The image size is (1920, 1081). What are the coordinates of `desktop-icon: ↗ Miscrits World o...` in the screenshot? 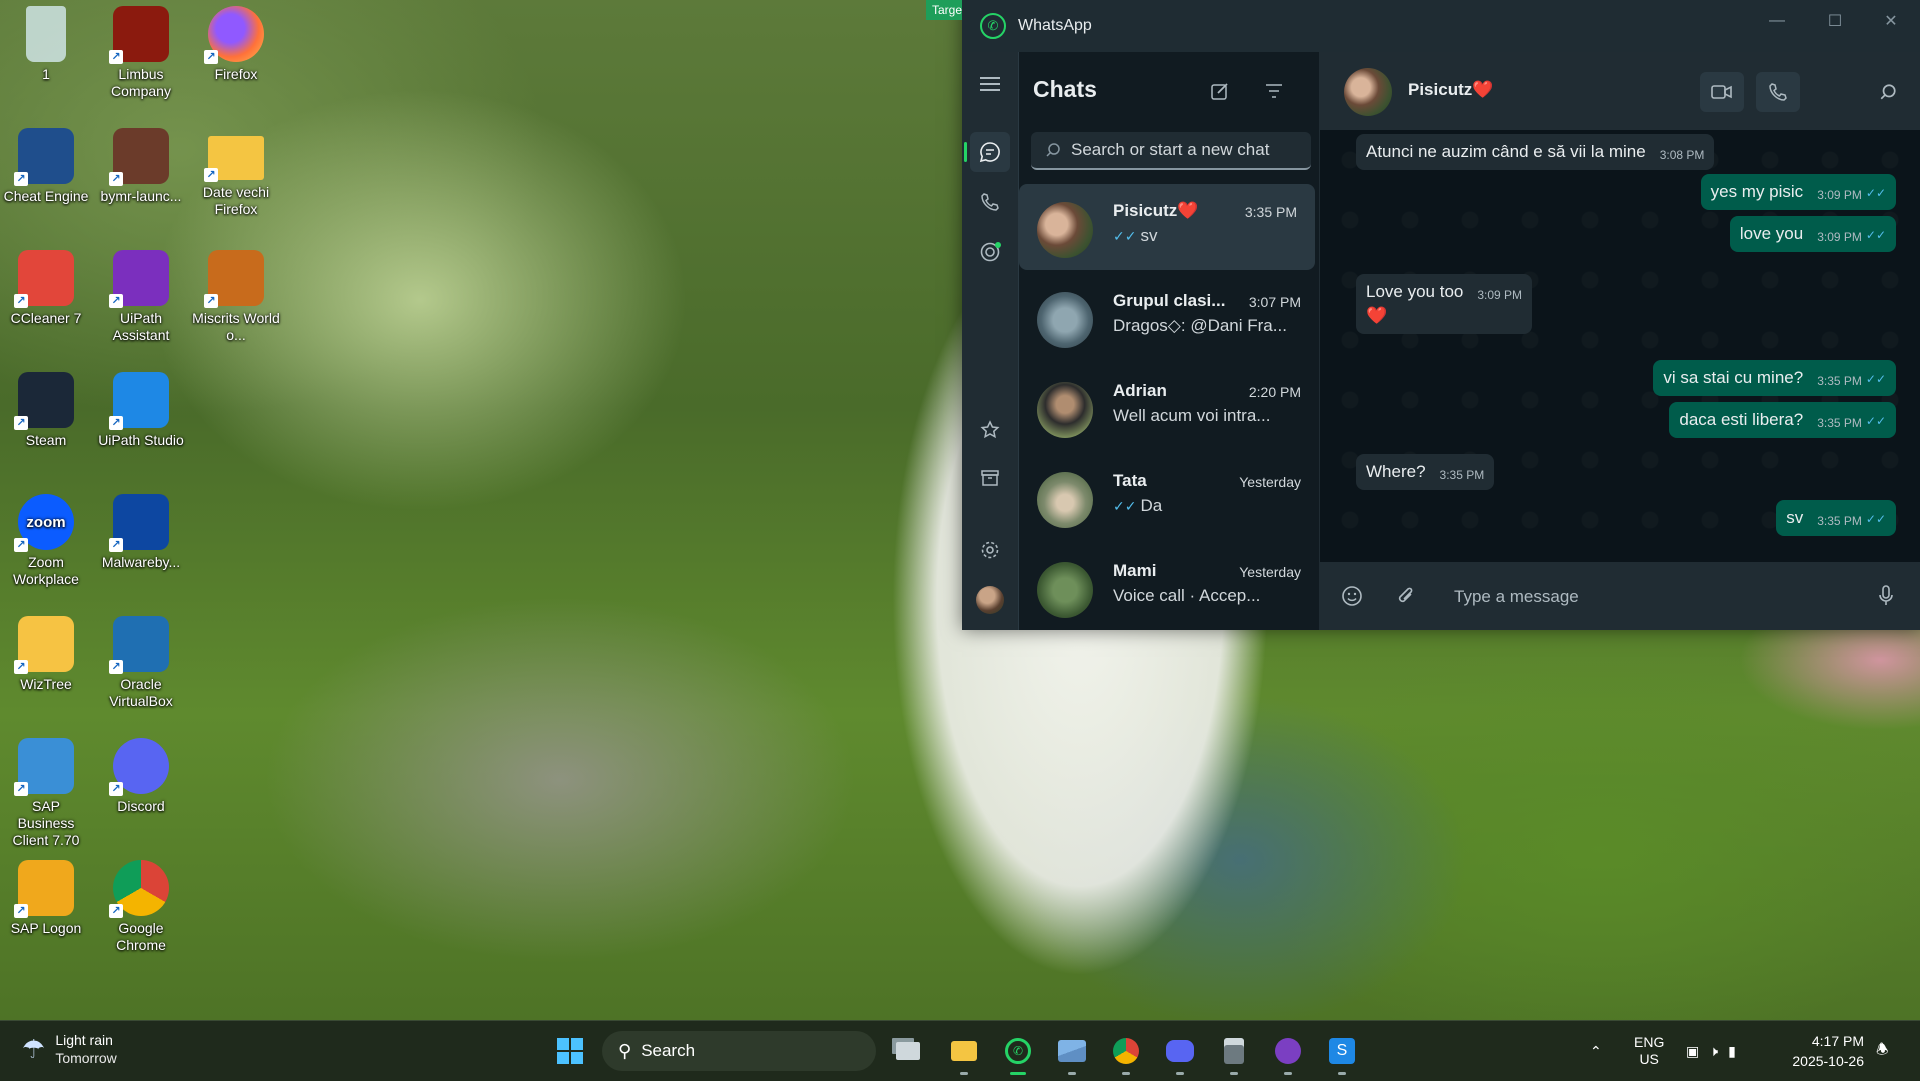 It's located at (236, 297).